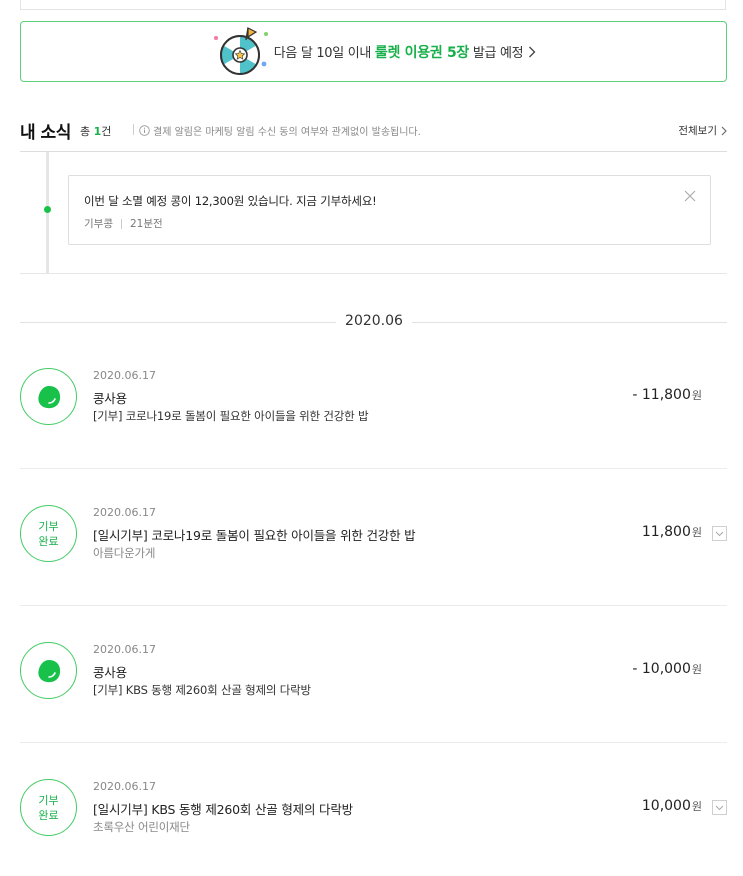 This screenshot has width=743, height=876. I want to click on transaction-amount: 10,000 원, so click(672, 806).